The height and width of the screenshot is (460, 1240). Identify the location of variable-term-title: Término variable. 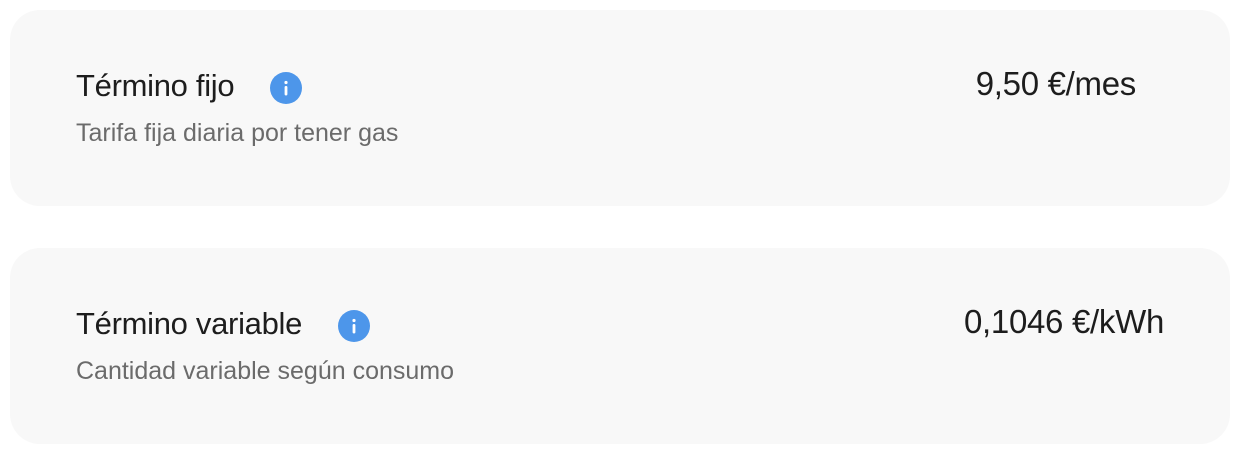
(189, 323).